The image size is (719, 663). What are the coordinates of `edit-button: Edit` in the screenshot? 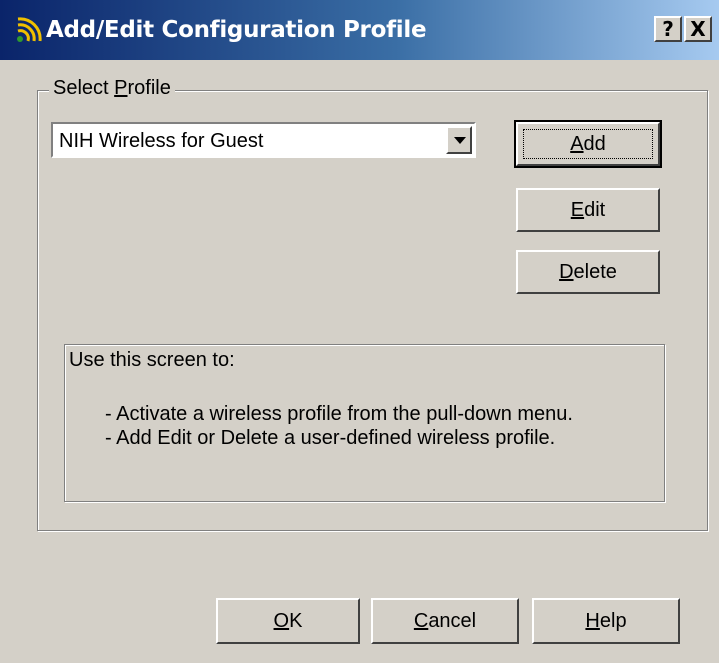 It's located at (588, 210).